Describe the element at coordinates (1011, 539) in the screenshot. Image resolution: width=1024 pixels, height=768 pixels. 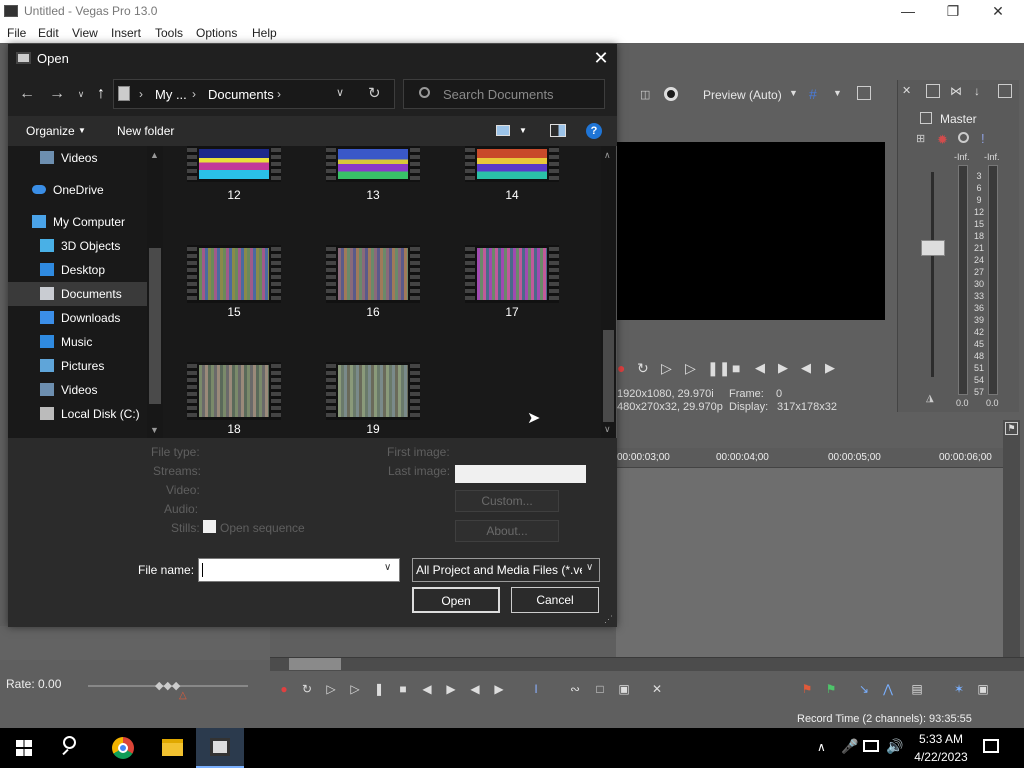
I see `timeline-vertical-scrollbar` at that location.